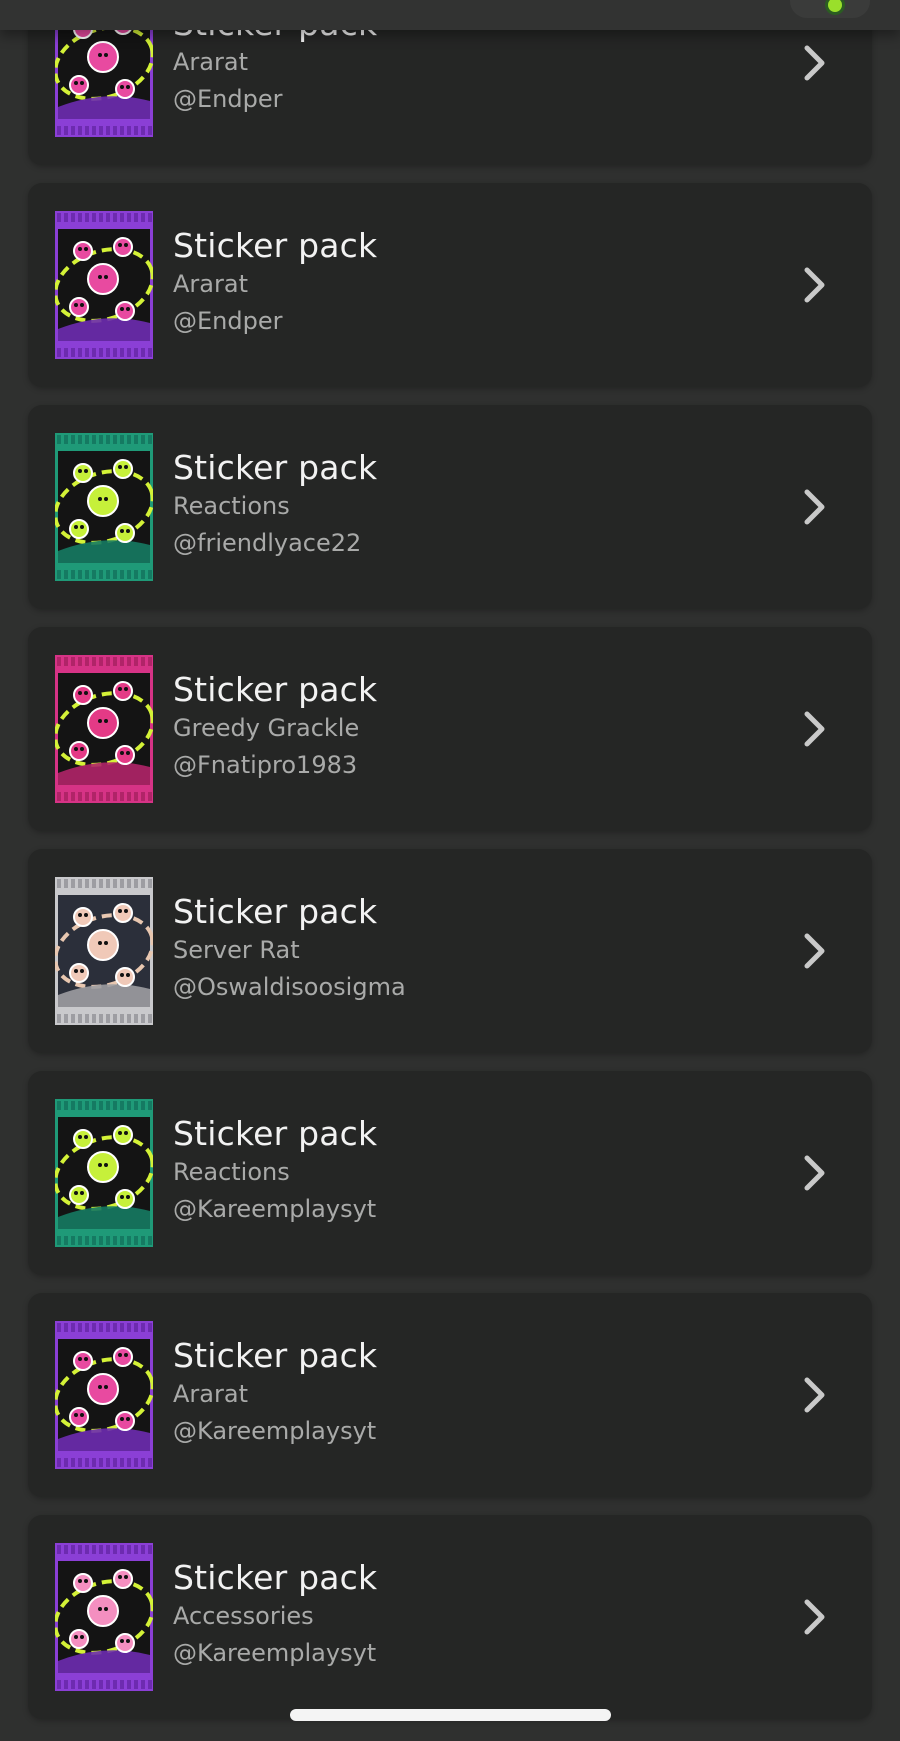  Describe the element at coordinates (835, 6) in the screenshot. I see `status-dot-icon` at that location.